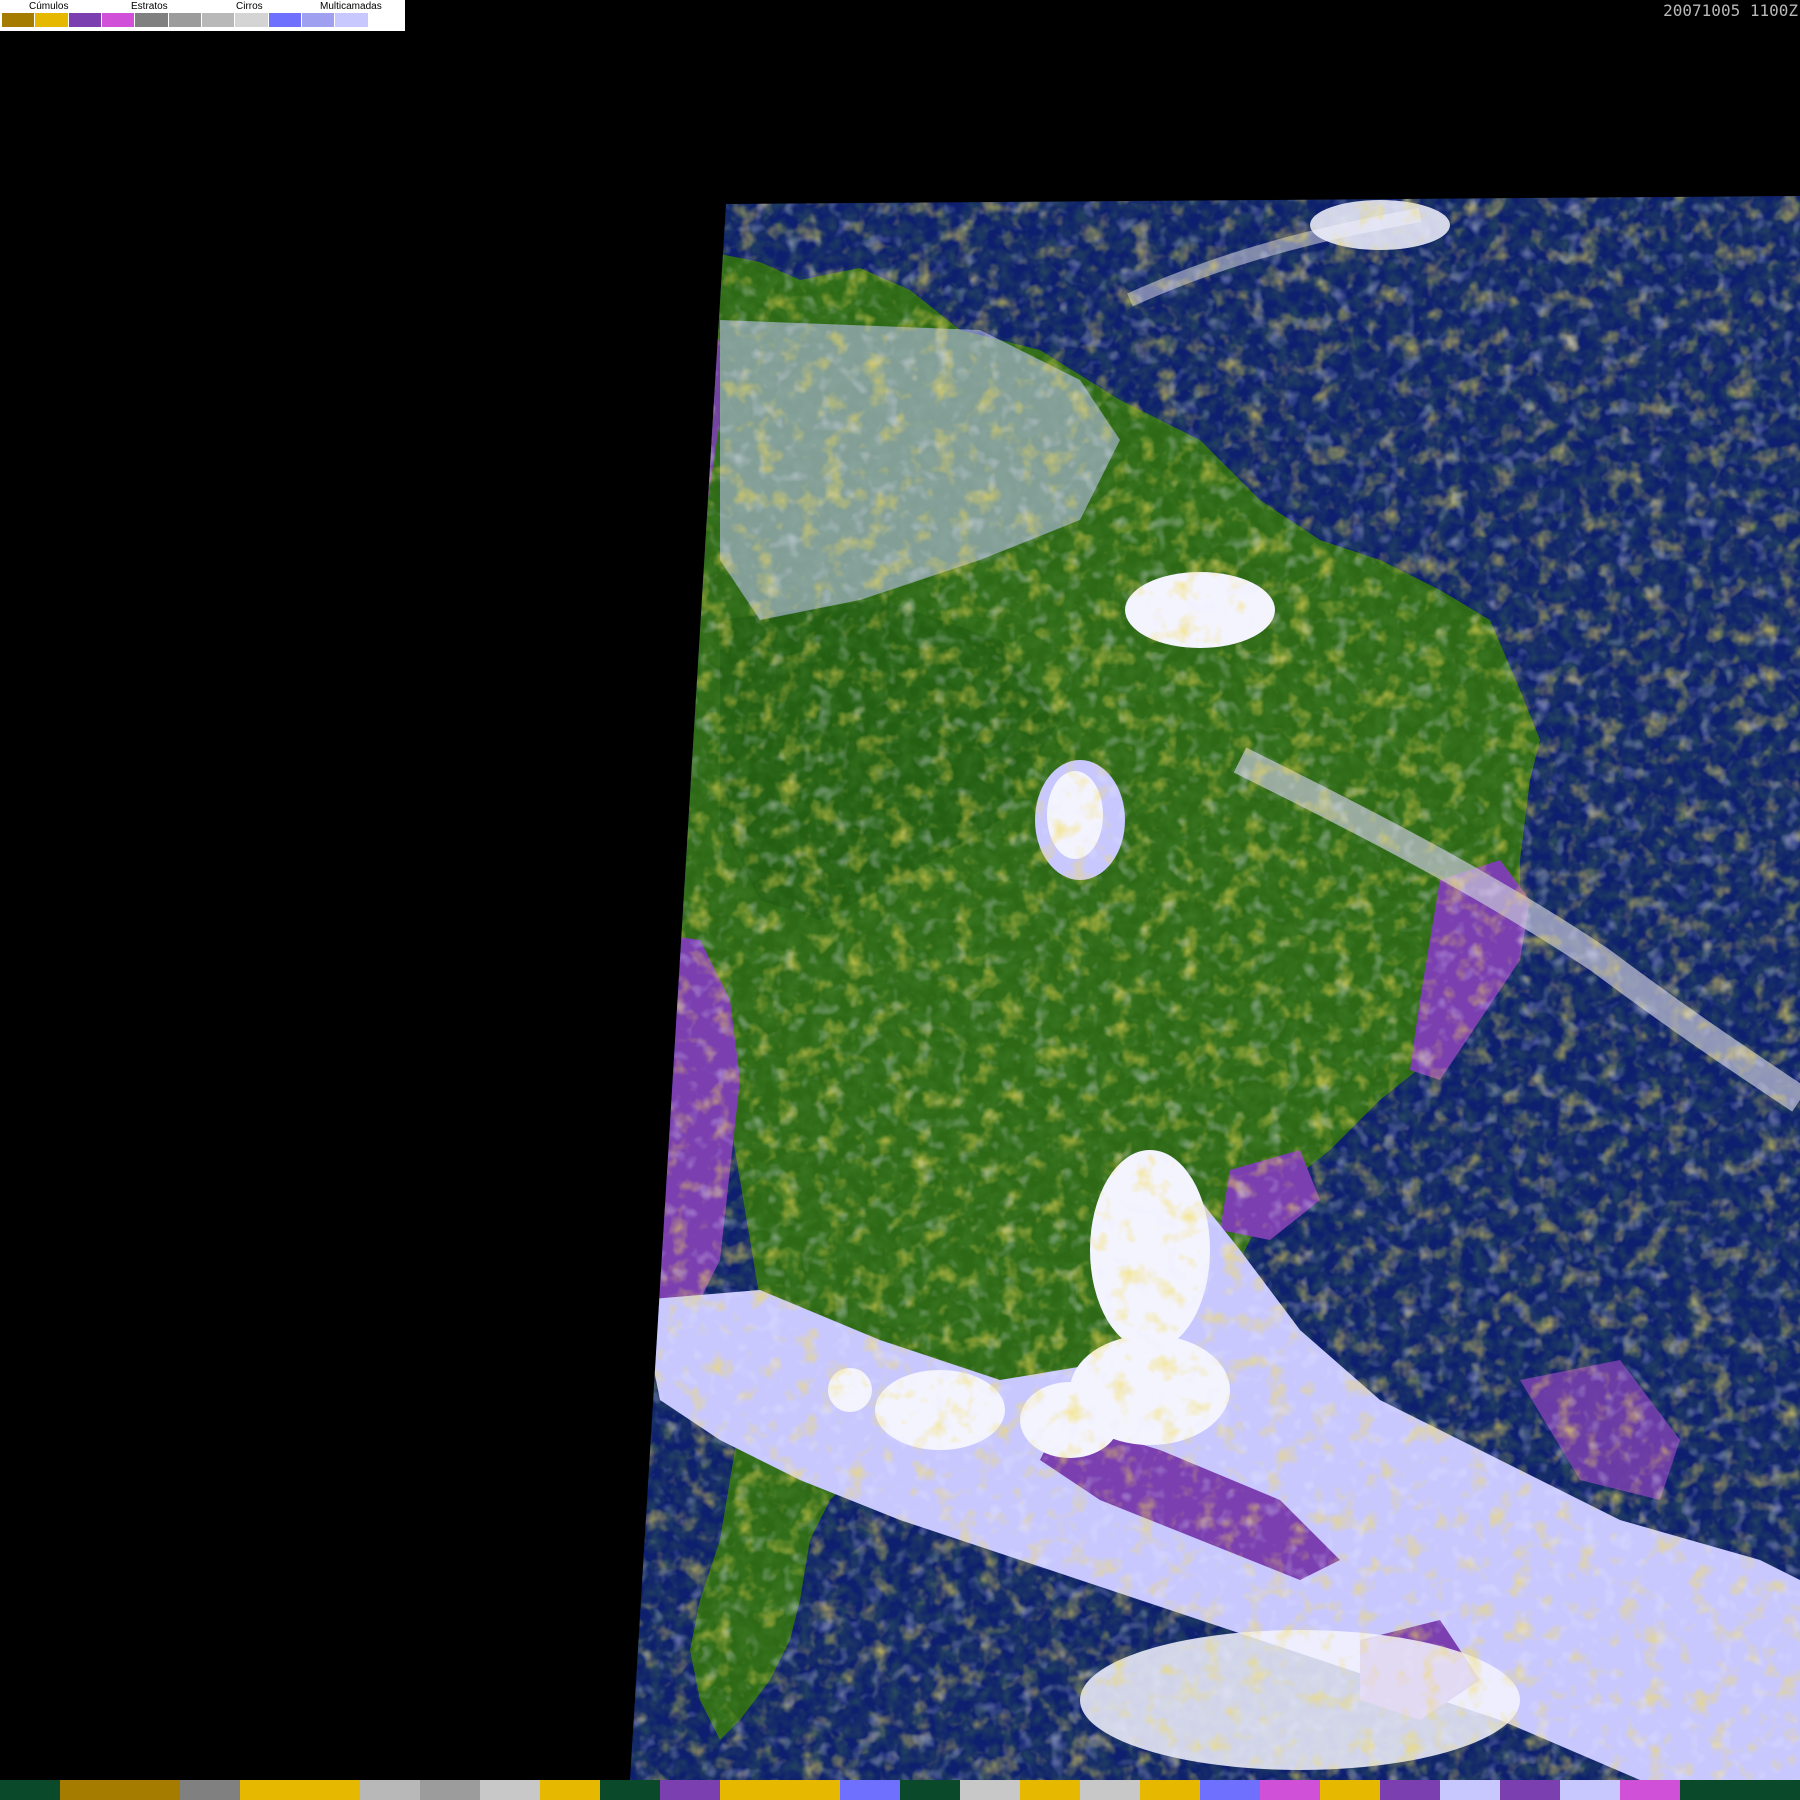  Describe the element at coordinates (1730, 10) in the screenshot. I see `image-timestamp: 20071005 1100Z` at that location.